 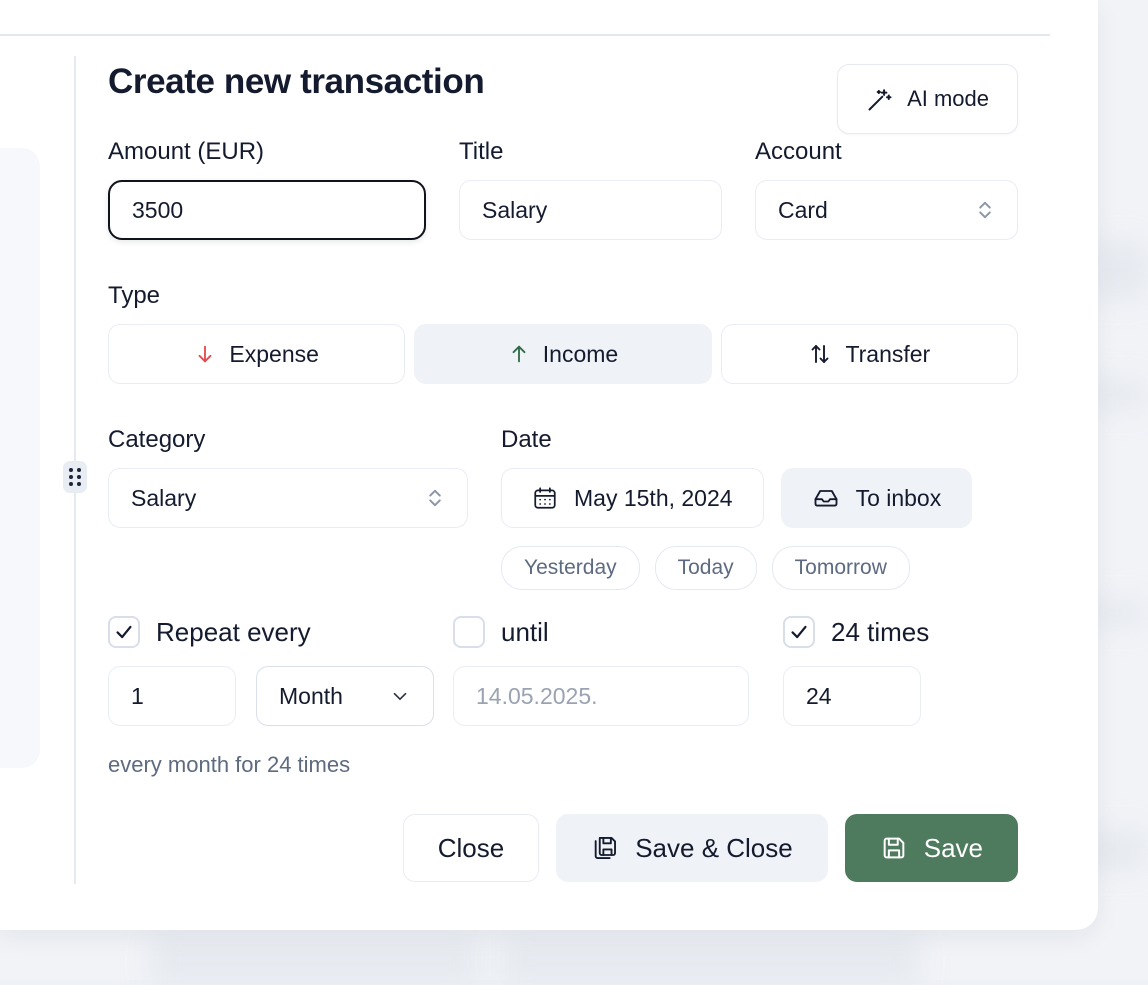 What do you see at coordinates (948, 98) in the screenshot?
I see `ai-mode-label: AI mode` at bounding box center [948, 98].